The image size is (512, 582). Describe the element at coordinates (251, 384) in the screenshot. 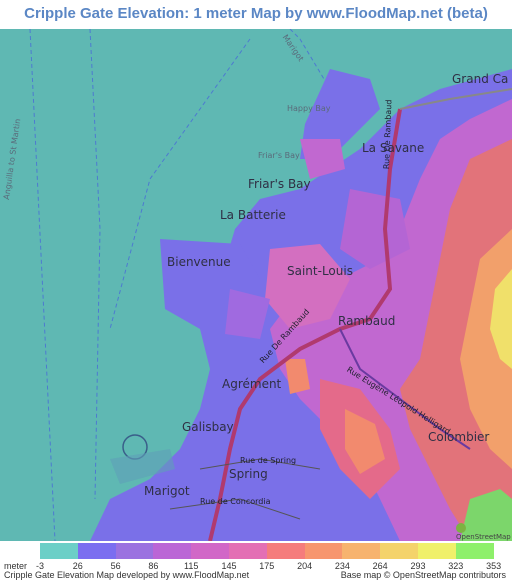

I see `place-agrement: Agrément` at that location.